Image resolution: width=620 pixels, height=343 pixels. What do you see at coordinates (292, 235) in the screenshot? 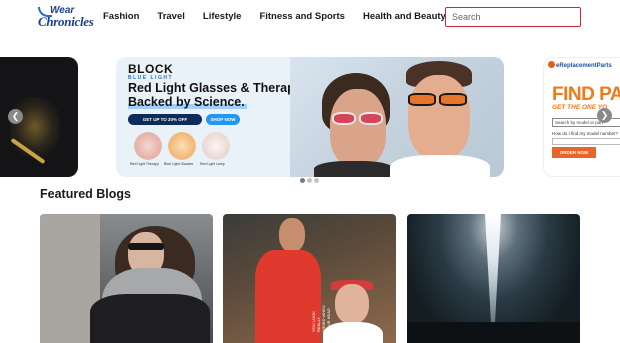
I see `card-image-face-man` at bounding box center [292, 235].